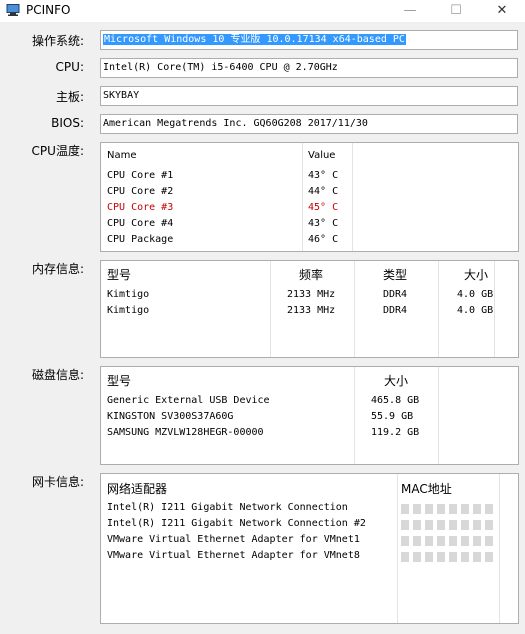 This screenshot has width=525, height=634. What do you see at coordinates (262, 11) in the screenshot?
I see `title-bar: PCINFO — ☐ ✕` at bounding box center [262, 11].